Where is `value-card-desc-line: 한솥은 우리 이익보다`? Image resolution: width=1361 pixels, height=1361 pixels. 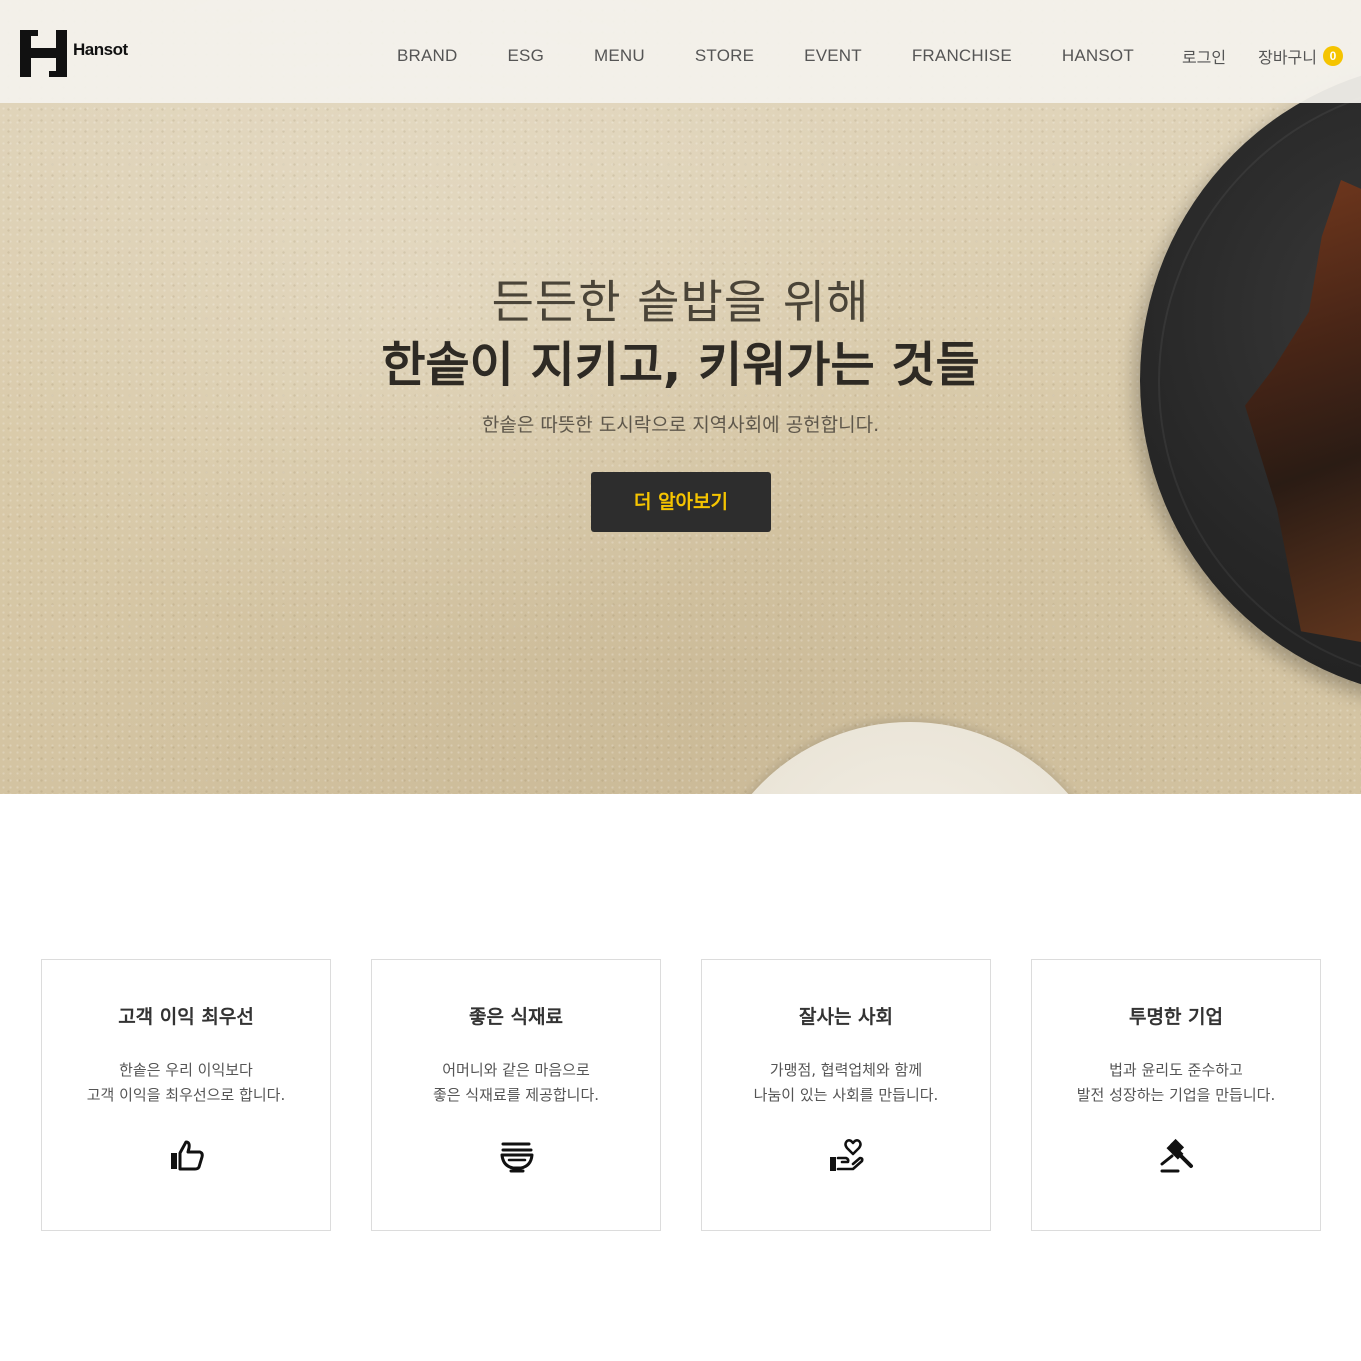
value-card-desc-line: 한솥은 우리 이익보다 is located at coordinates (186, 1070).